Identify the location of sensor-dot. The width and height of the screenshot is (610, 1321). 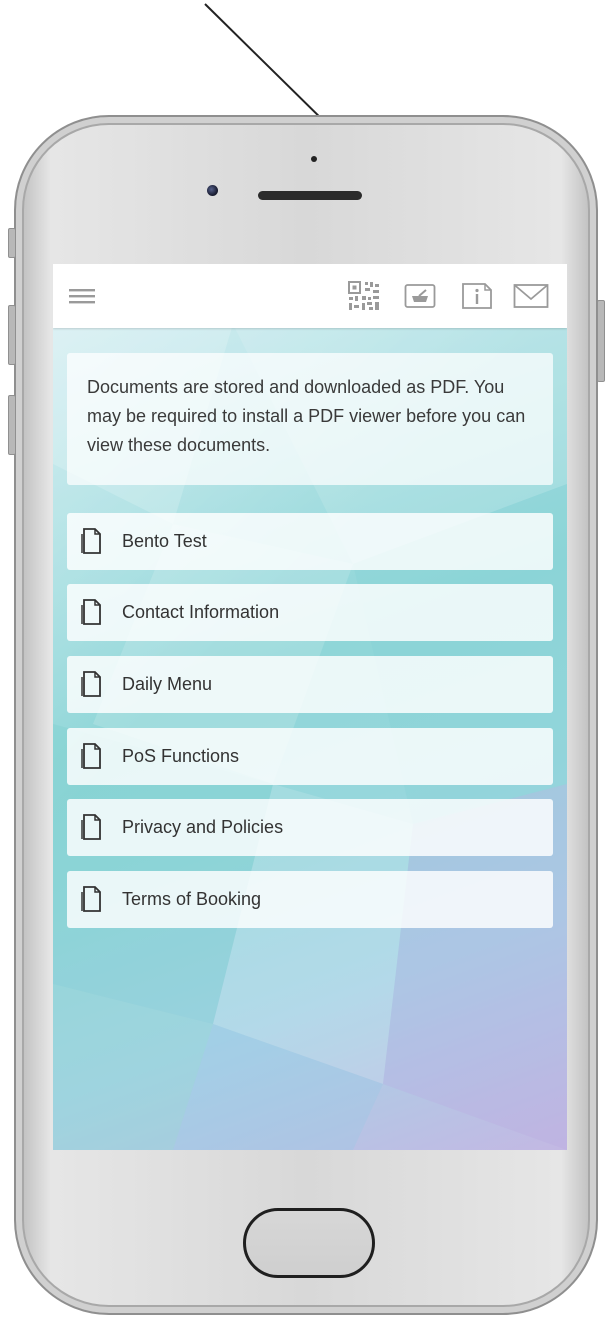
(314, 159).